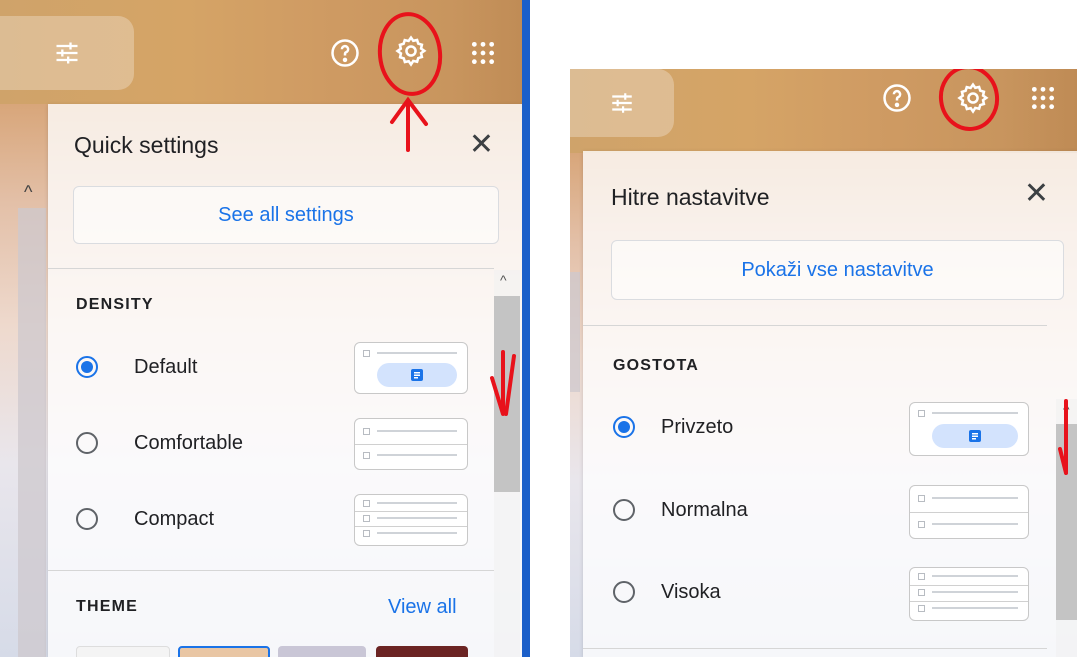  I want to click on option-label: Privzeto, so click(697, 427).